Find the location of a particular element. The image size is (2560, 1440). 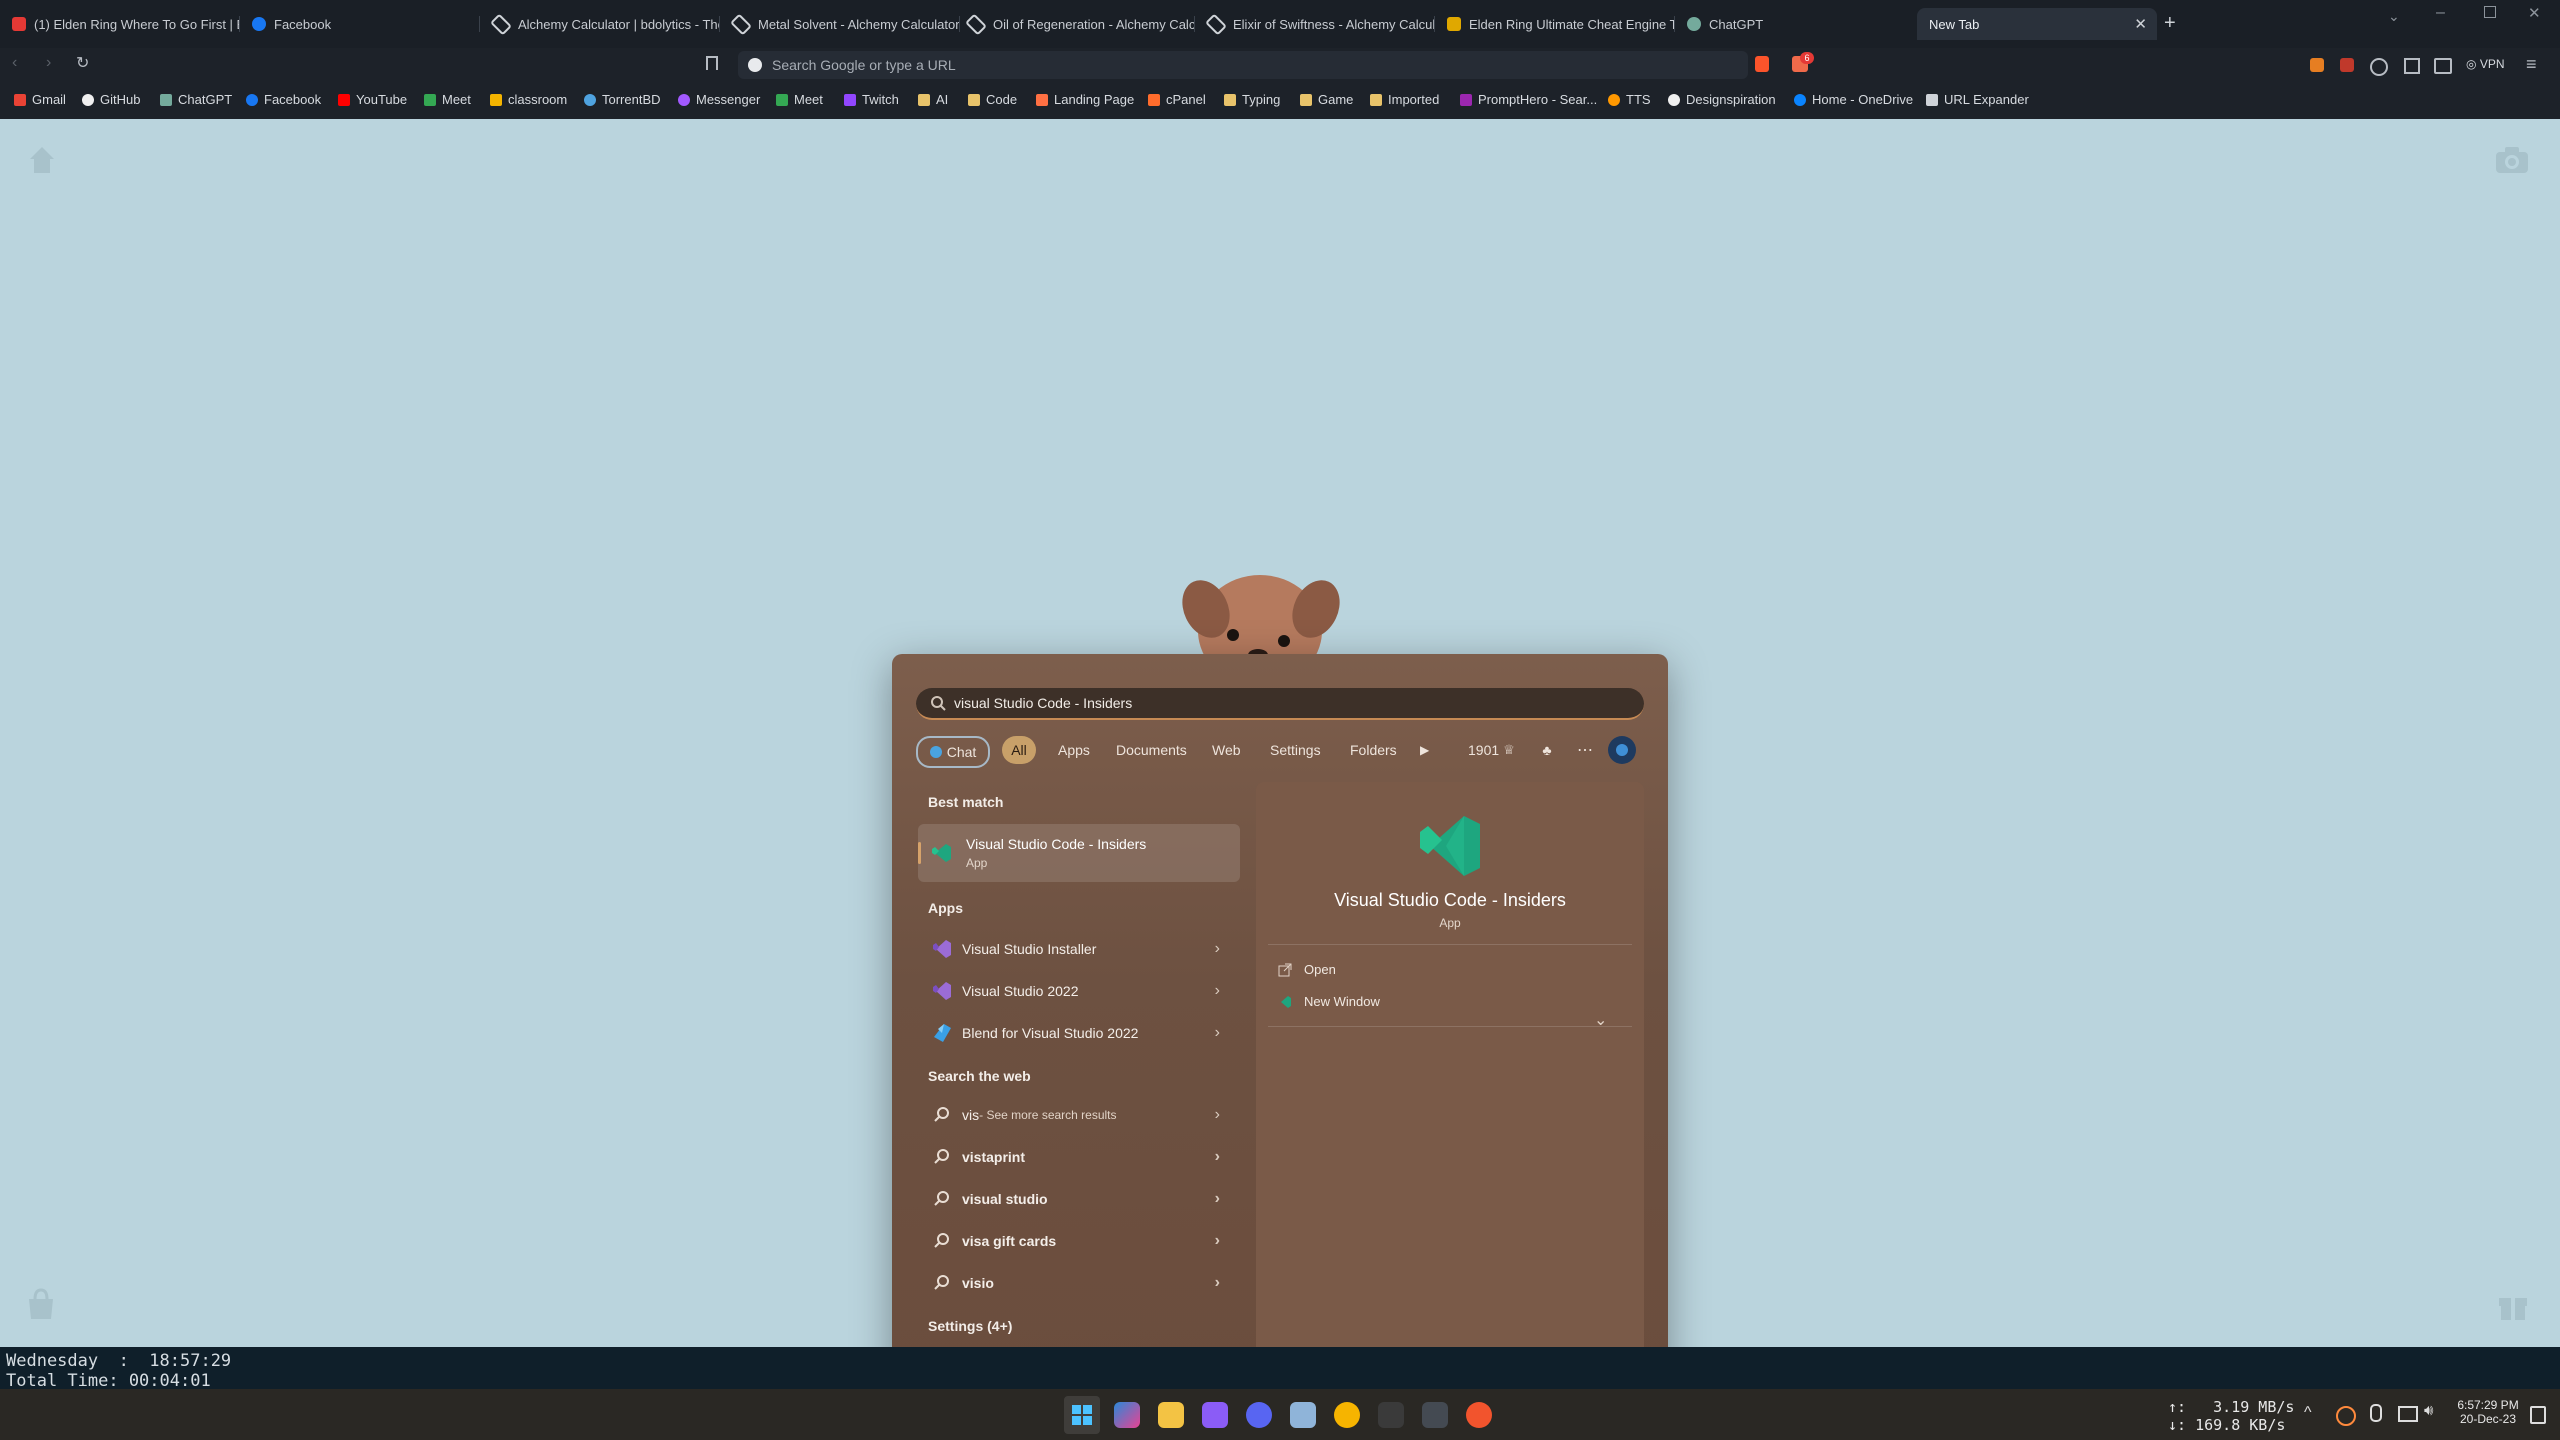

tab: (1) Elden Ring Where To Go First | Be is located at coordinates (120, 24).